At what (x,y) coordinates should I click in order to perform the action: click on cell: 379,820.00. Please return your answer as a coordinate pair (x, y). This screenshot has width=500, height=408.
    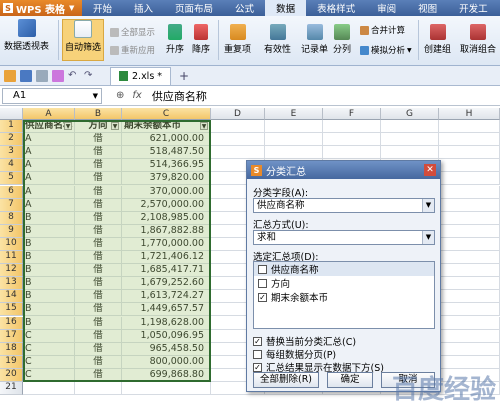
    Looking at the image, I should click on (166, 179).